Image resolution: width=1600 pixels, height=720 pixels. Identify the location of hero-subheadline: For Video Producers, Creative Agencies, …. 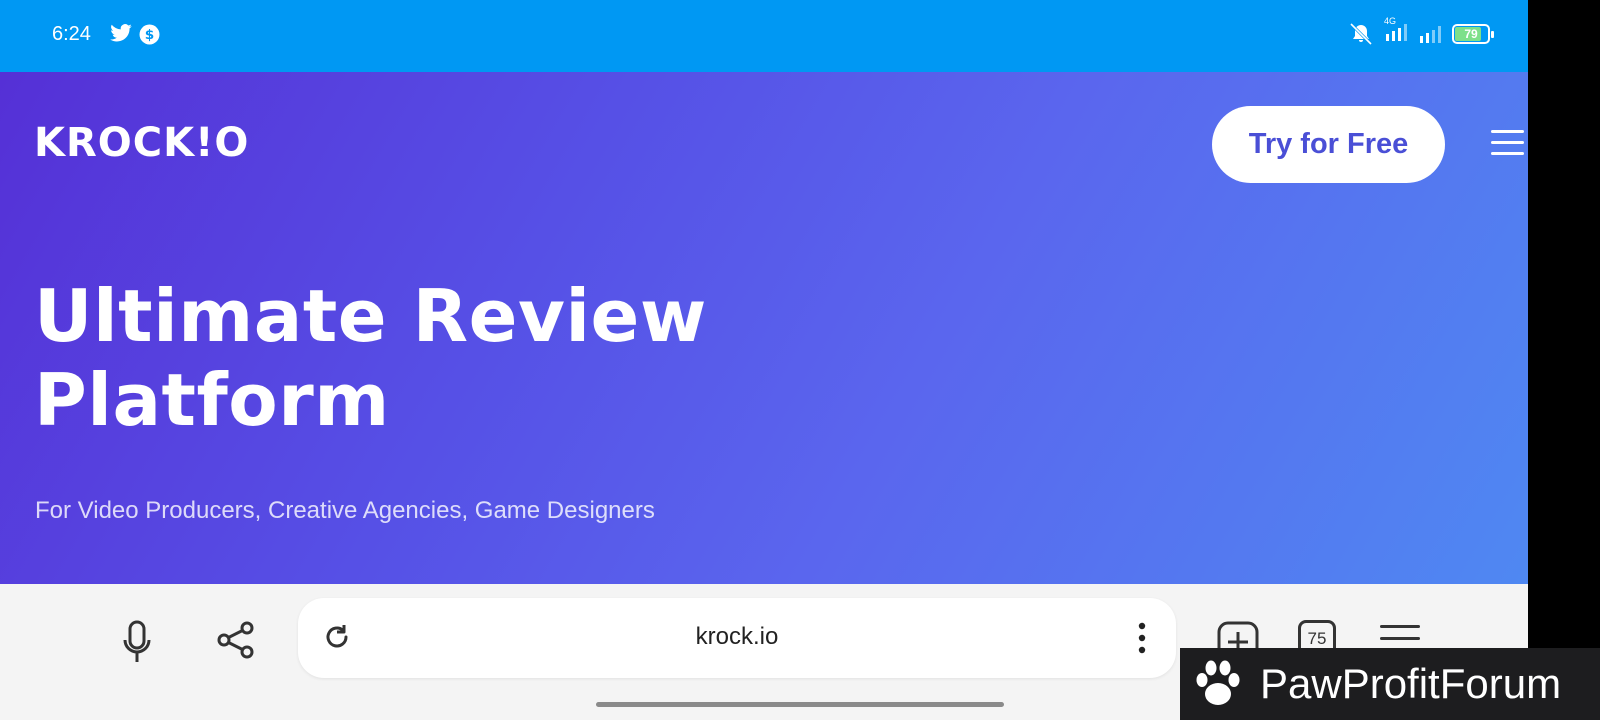
(345, 510).